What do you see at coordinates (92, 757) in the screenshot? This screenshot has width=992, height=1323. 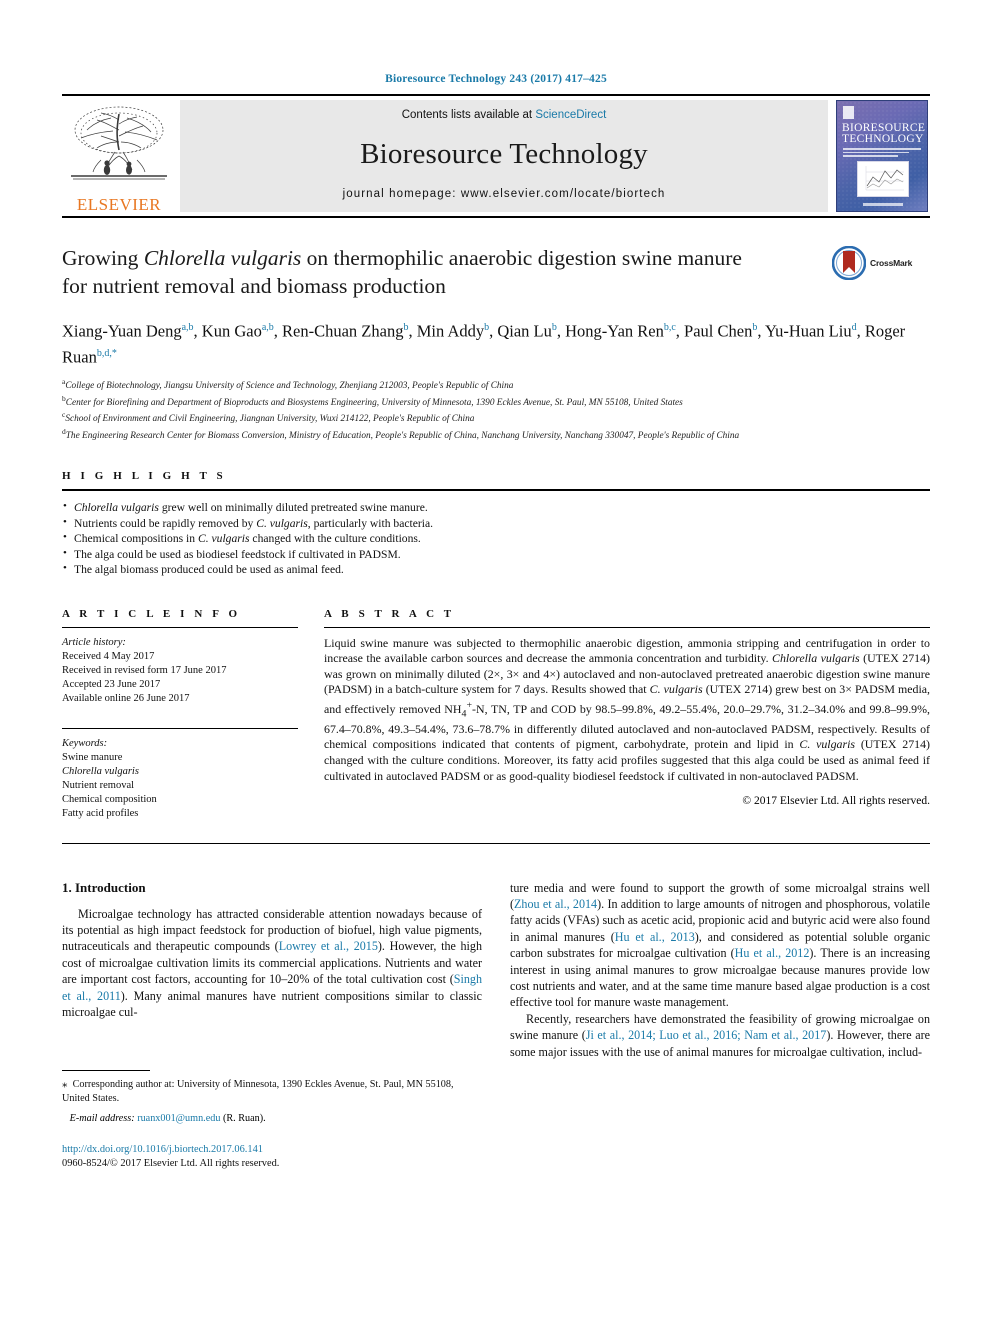 I see `keyword-item: Swine manure` at bounding box center [92, 757].